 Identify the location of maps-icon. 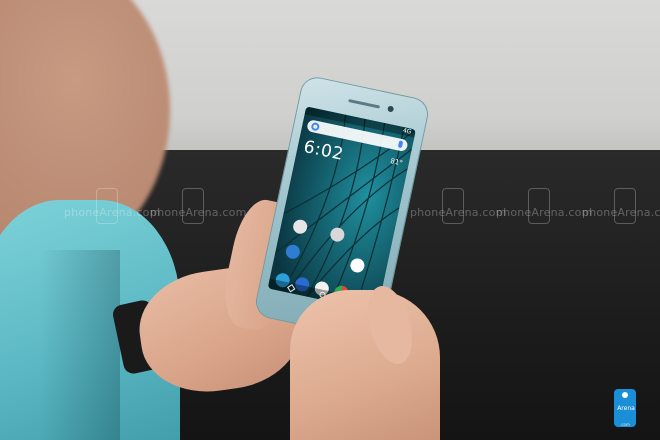
(293, 252).